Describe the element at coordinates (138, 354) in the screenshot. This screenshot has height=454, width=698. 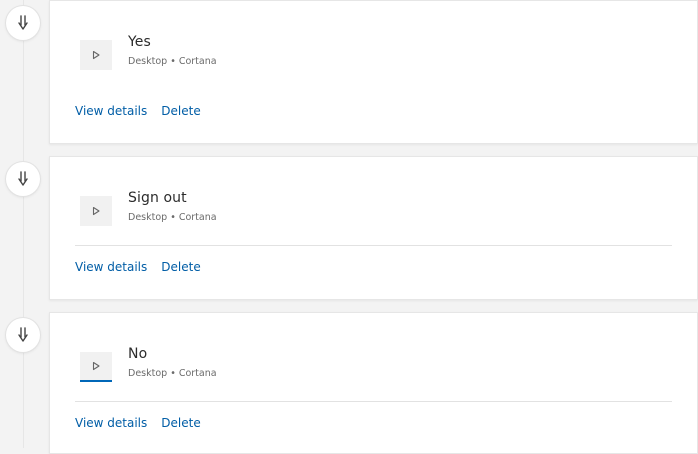
I see `activity-title: No` at that location.